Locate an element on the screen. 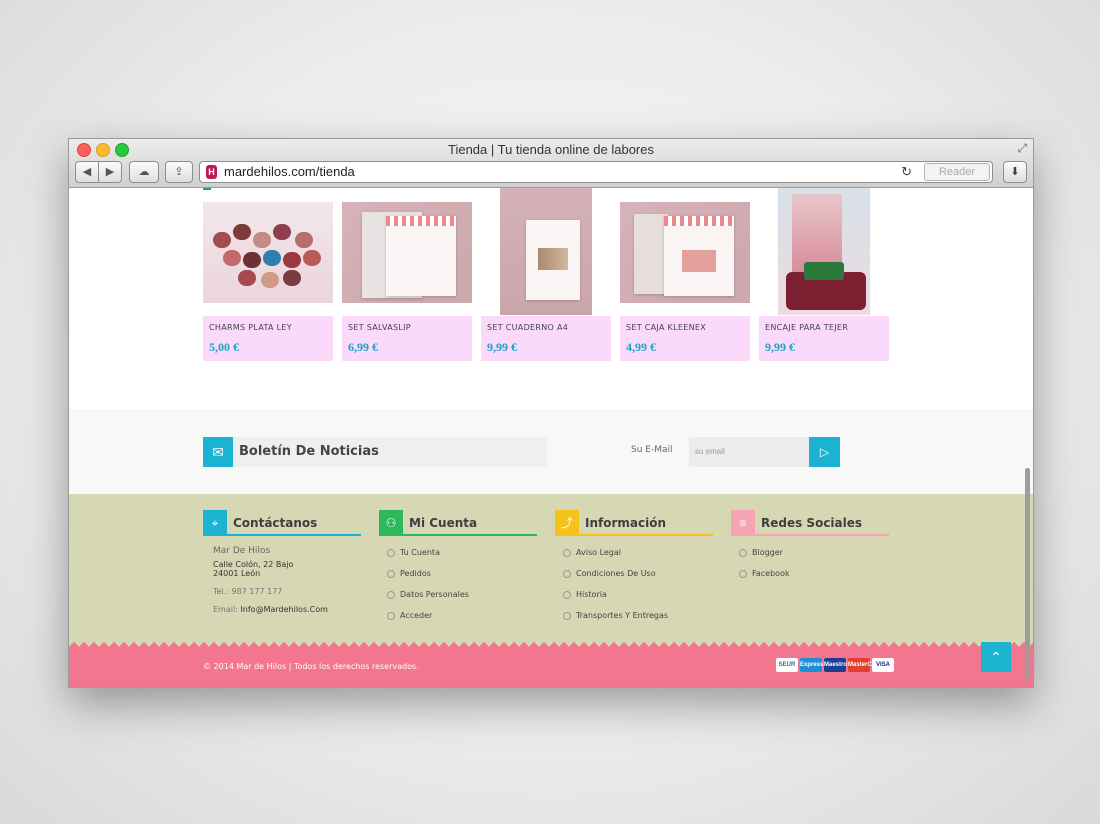  product-name: ENCAJE PARA TEJER is located at coordinates (806, 327).